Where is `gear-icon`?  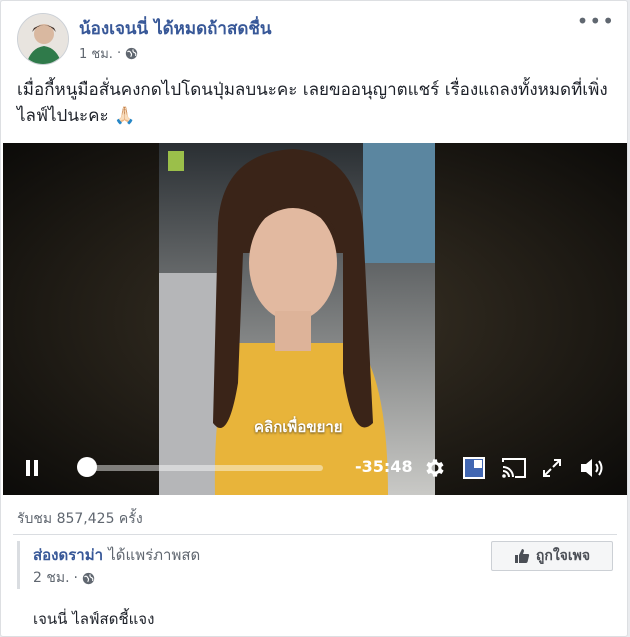
gear-icon is located at coordinates (434, 468).